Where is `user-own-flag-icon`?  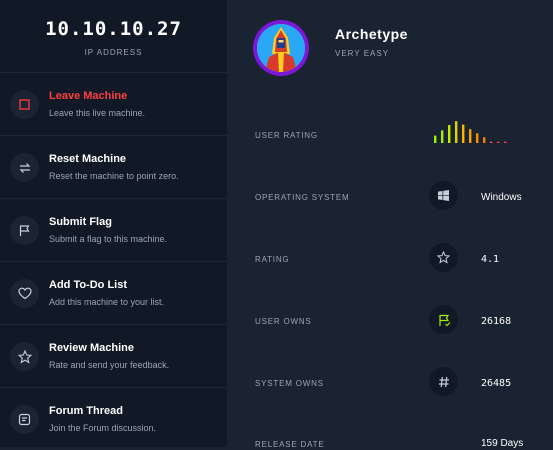 user-own-flag-icon is located at coordinates (443, 319).